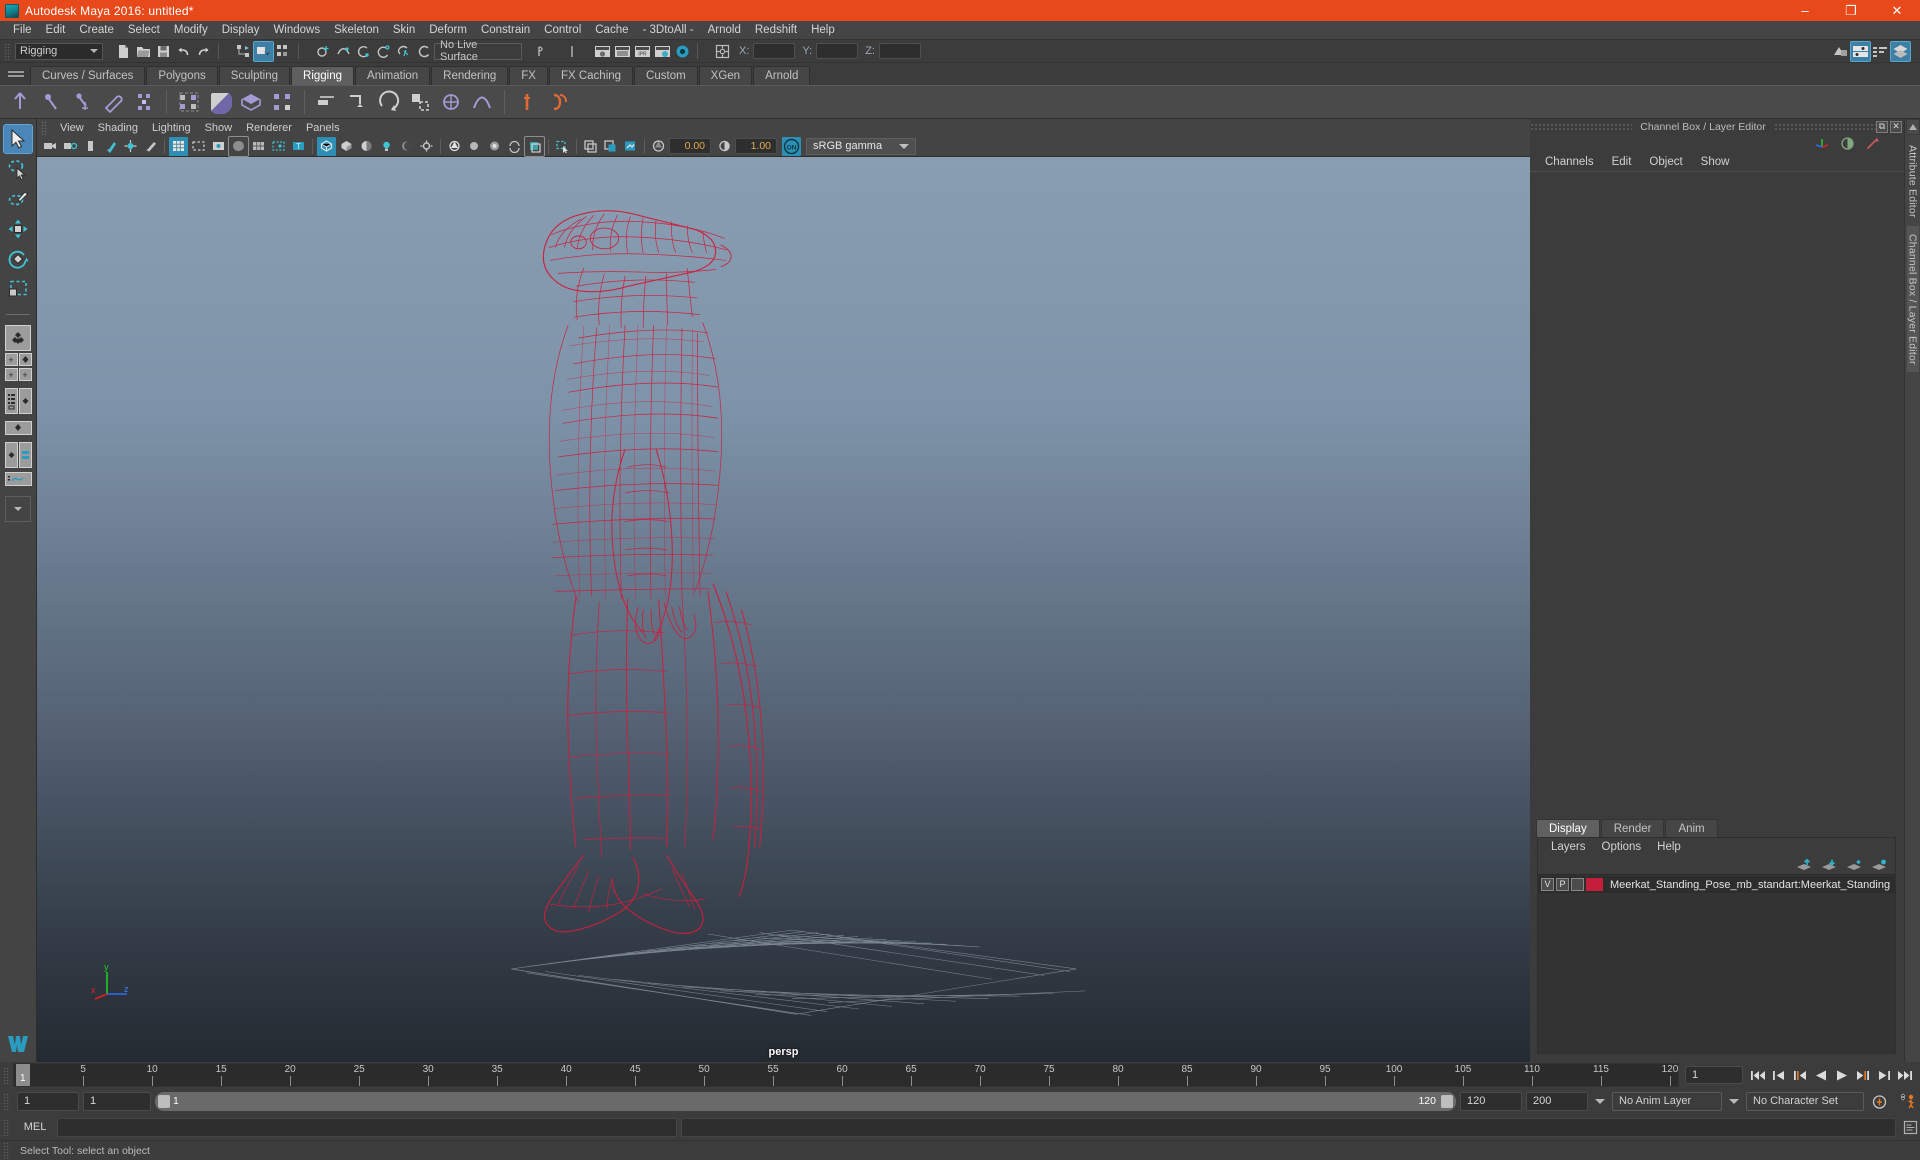  What do you see at coordinates (1491, 1101) in the screenshot?
I see `range-end-field: 120` at bounding box center [1491, 1101].